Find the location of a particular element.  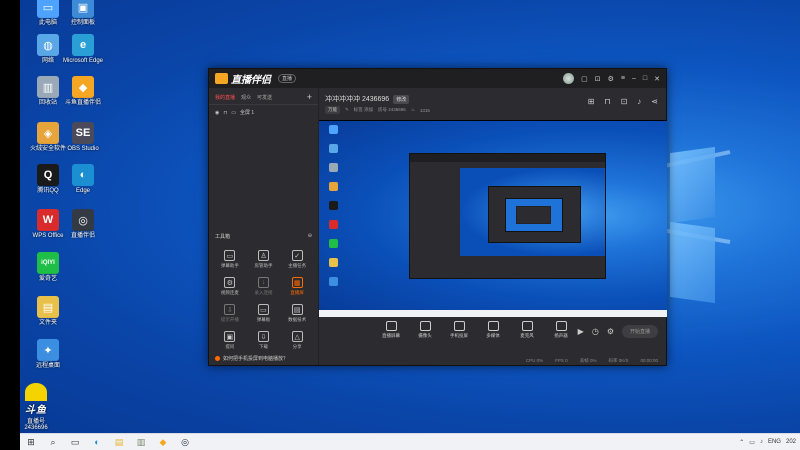

user-avatar is located at coordinates (569, 78).